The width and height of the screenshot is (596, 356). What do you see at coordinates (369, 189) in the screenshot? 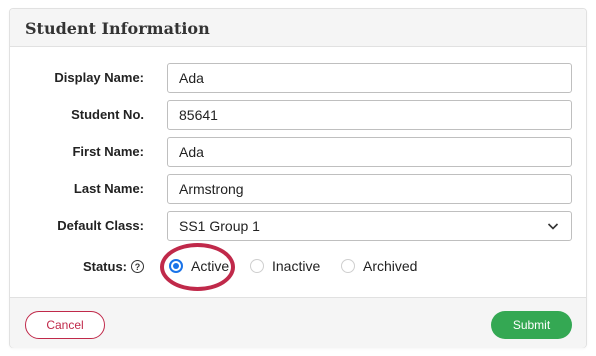
I see `last-name-input: Armstrong` at bounding box center [369, 189].